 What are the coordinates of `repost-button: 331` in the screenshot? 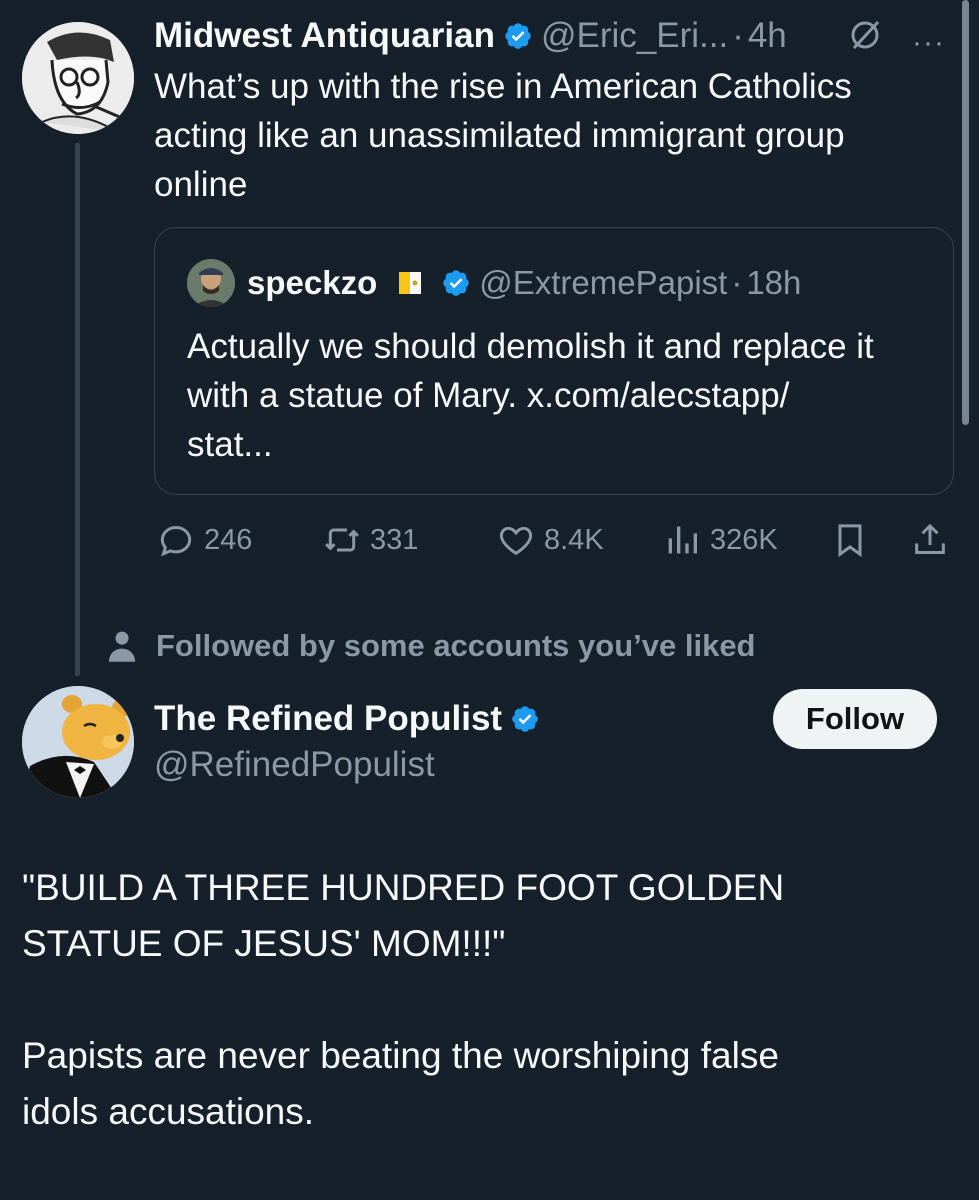 It's located at (370, 540).